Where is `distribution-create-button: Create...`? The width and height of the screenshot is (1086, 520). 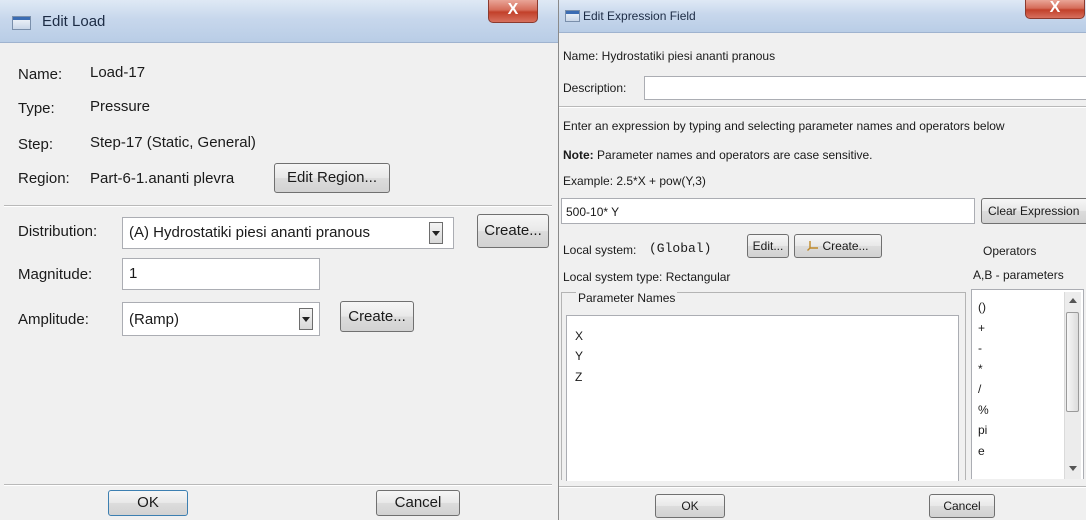 distribution-create-button: Create... is located at coordinates (513, 231).